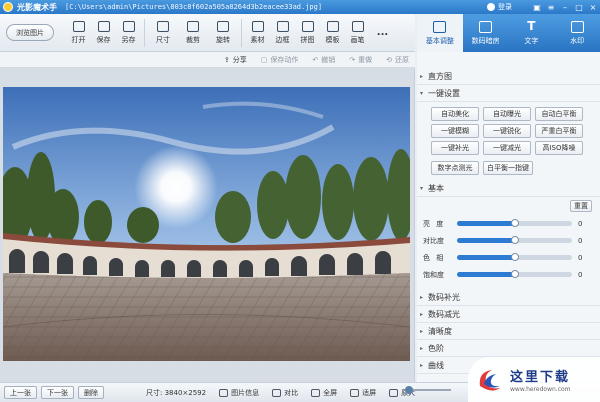 The width and height of the screenshot is (600, 402). Describe the element at coordinates (397, 60) in the screenshot. I see `restore-button: ⟲ 还原` at that location.